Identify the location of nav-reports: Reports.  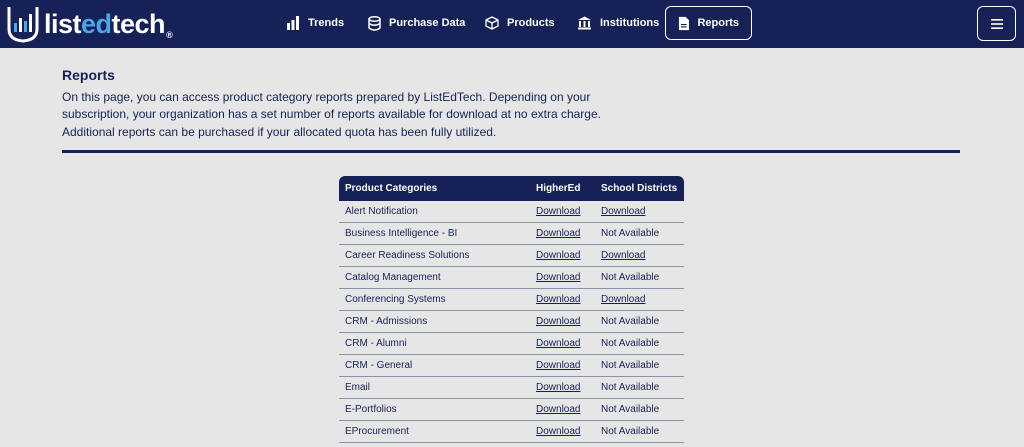
(708, 23).